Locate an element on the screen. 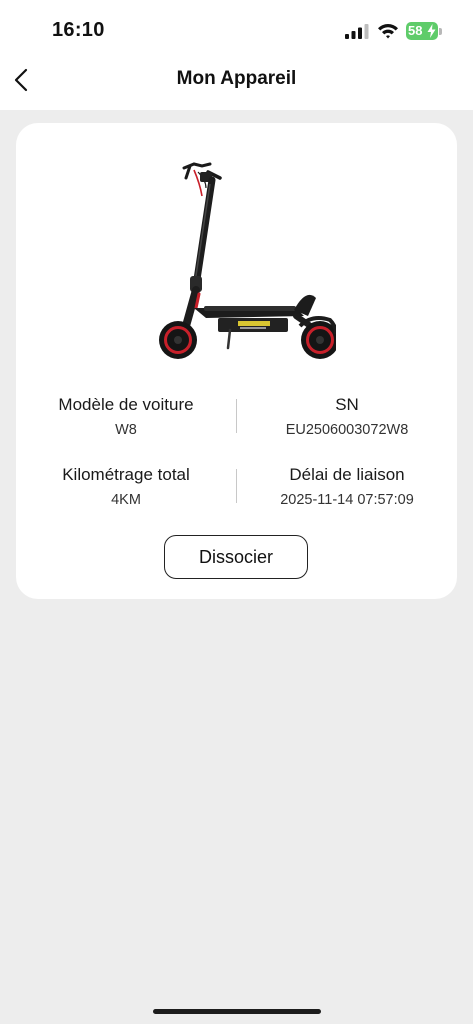 The height and width of the screenshot is (1024, 473). scooter-image is located at coordinates (247, 260).